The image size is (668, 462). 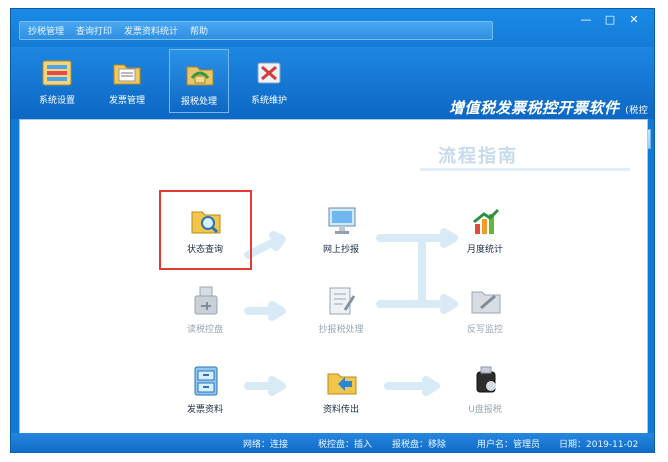 I want to click on disk-status: 税控盘：插入, so click(x=345, y=445).